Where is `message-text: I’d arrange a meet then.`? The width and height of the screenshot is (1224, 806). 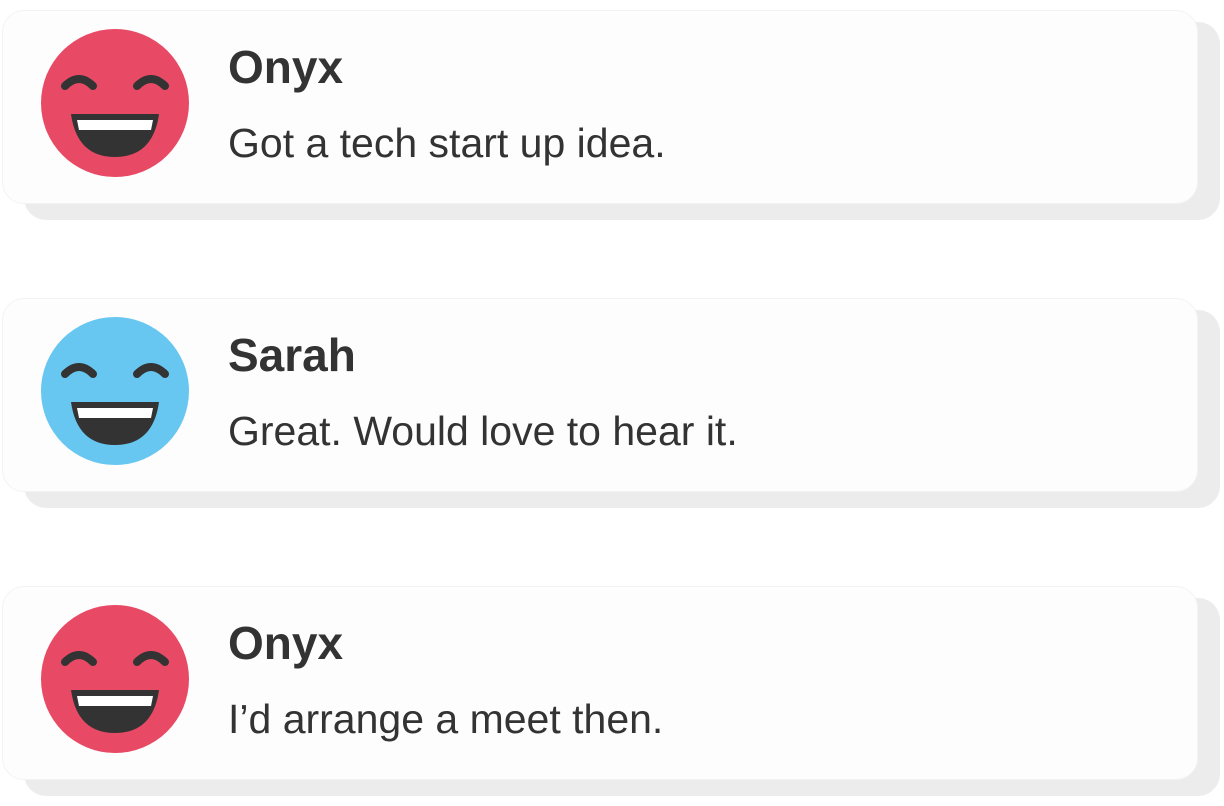
message-text: I’d arrange a meet then. is located at coordinates (446, 719).